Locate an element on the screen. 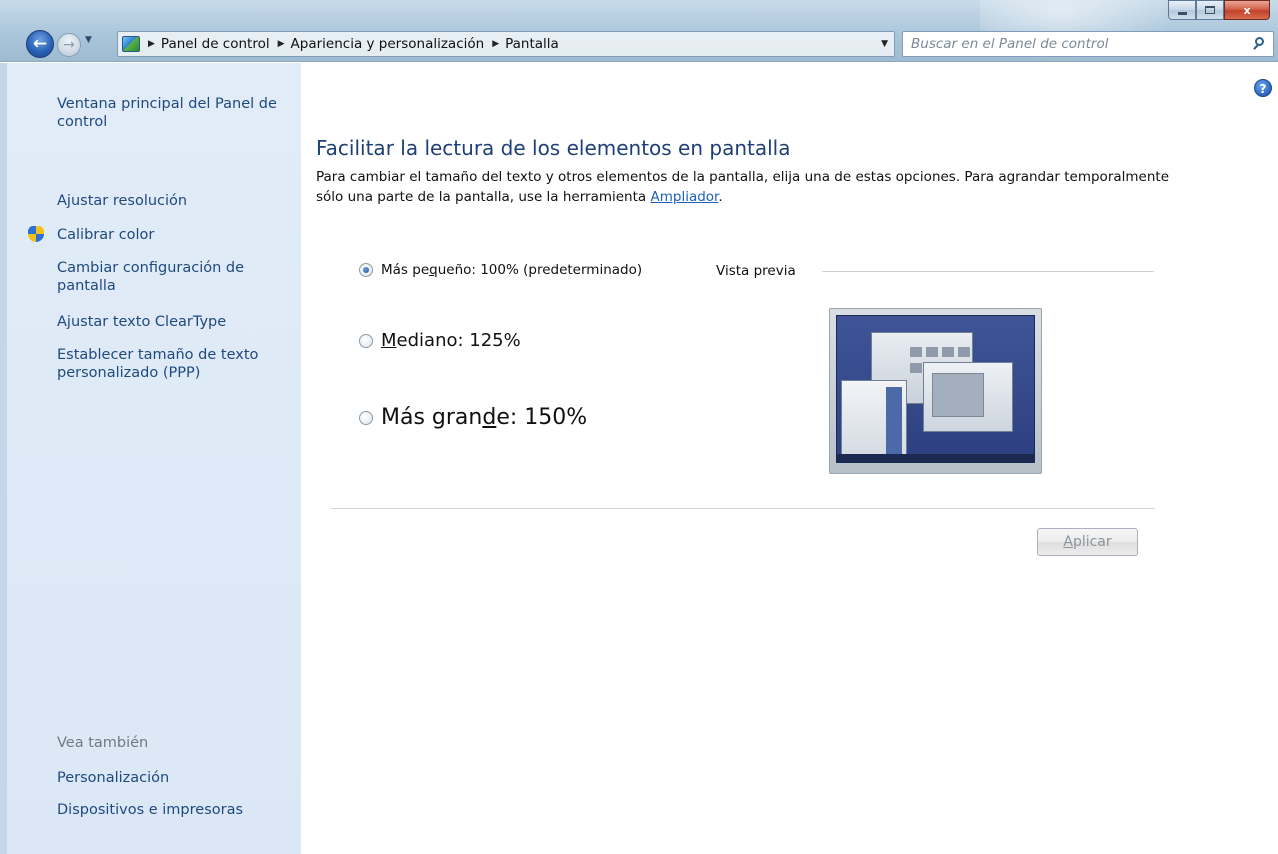 The image size is (1278, 854). breadcrumb-apariencia: Apariencia y personalización is located at coordinates (388, 44).